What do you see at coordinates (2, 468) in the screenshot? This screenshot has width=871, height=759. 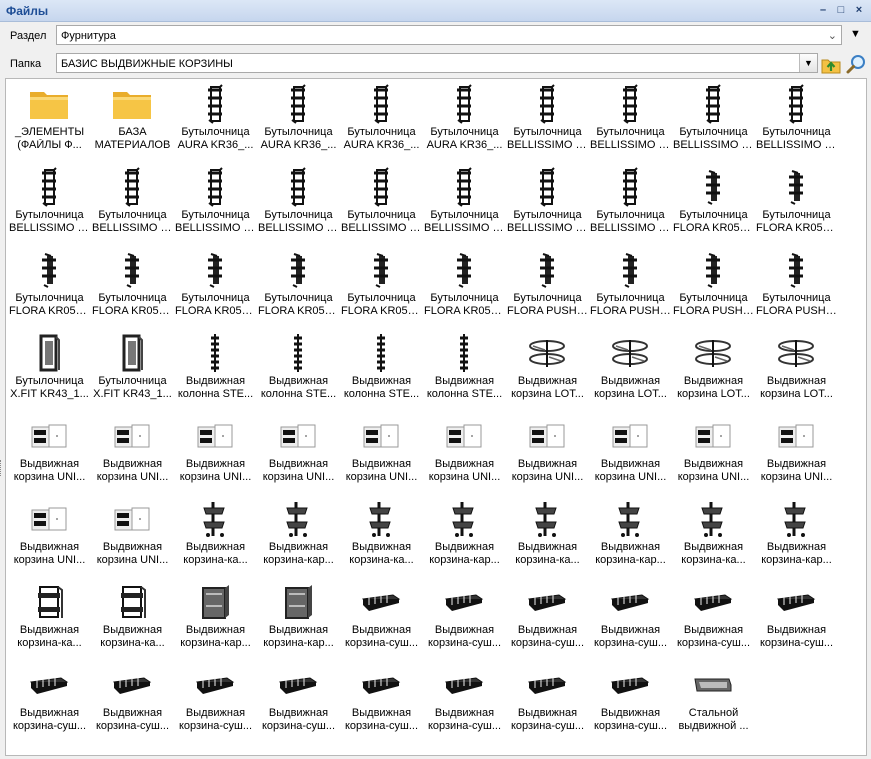 I see `splitter-grip` at bounding box center [2, 468].